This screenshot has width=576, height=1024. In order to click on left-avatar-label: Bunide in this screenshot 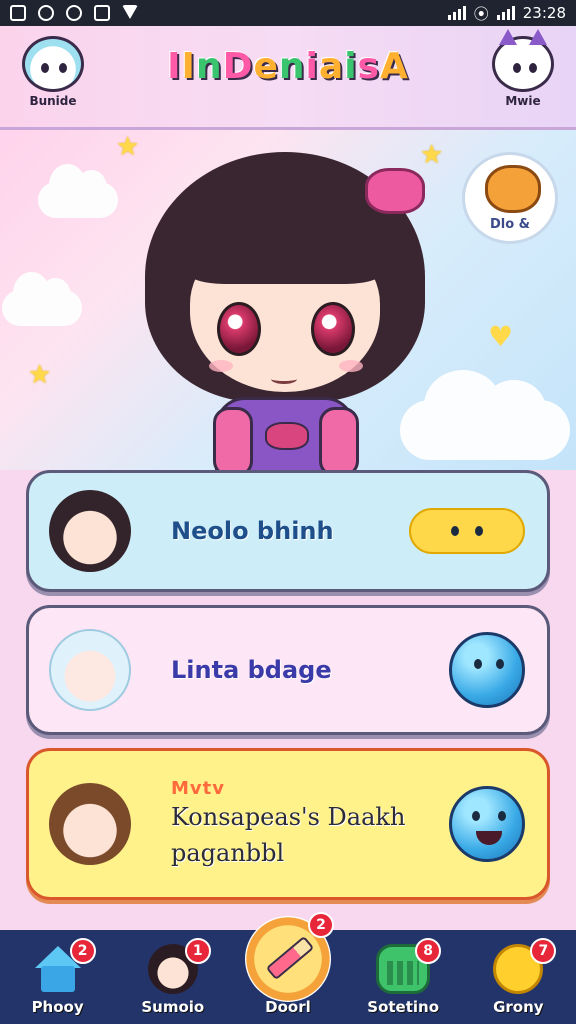, I will do `click(53, 101)`.